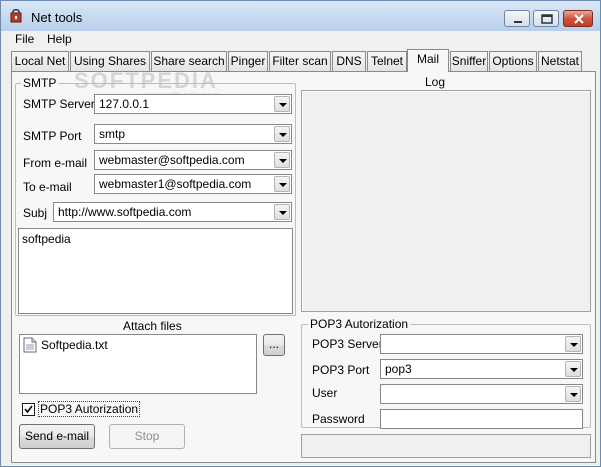 The width and height of the screenshot is (601, 467). What do you see at coordinates (124, 104) in the screenshot?
I see `smtp-server-value: 127.0.0.1` at bounding box center [124, 104].